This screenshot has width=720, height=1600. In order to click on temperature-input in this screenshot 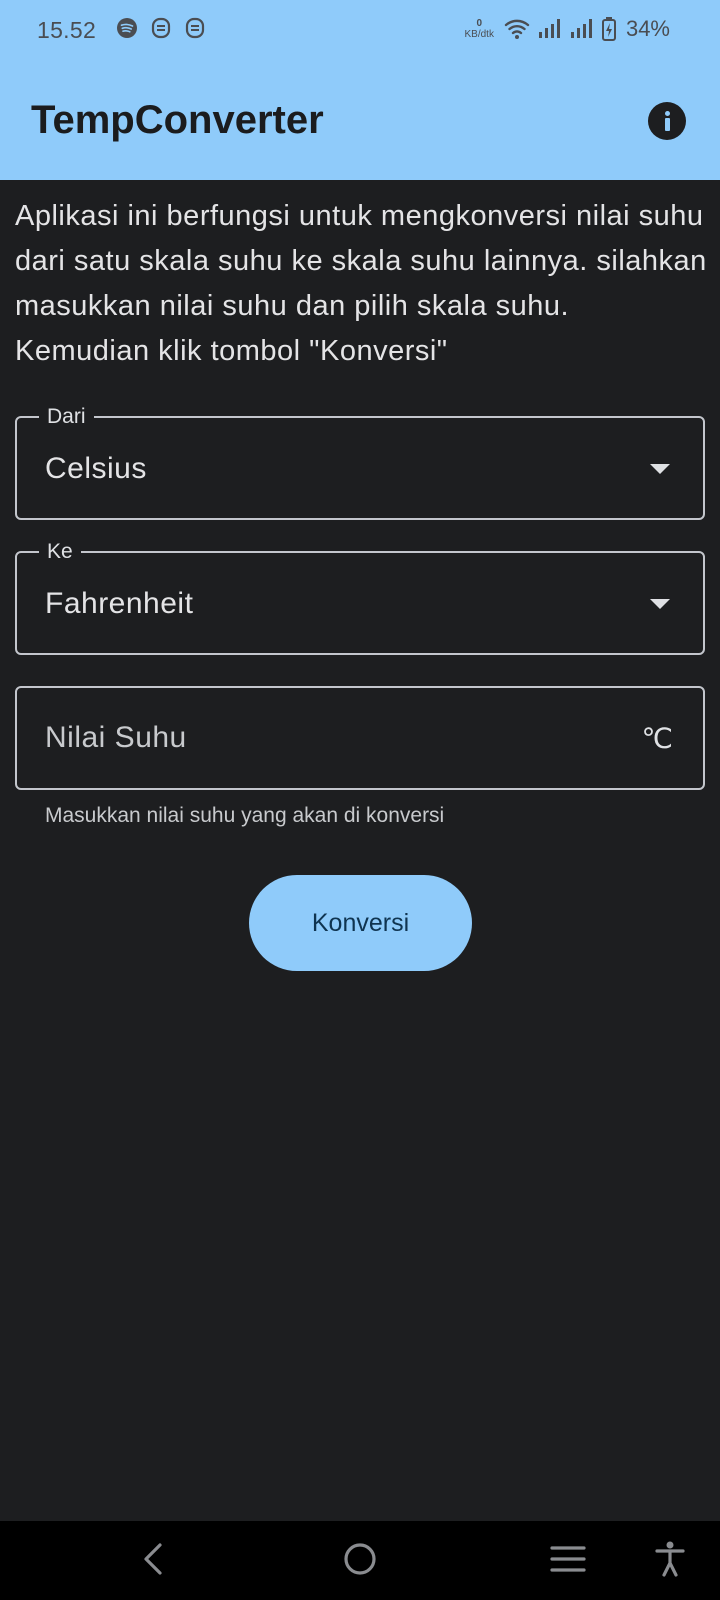, I will do `click(325, 738)`.